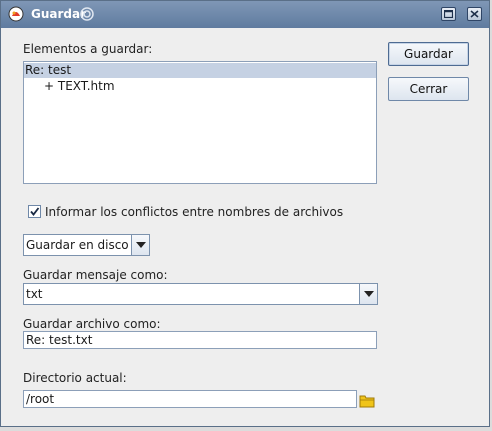 This screenshot has width=492, height=431. What do you see at coordinates (448, 14) in the screenshot?
I see `maximize-icon` at bounding box center [448, 14].